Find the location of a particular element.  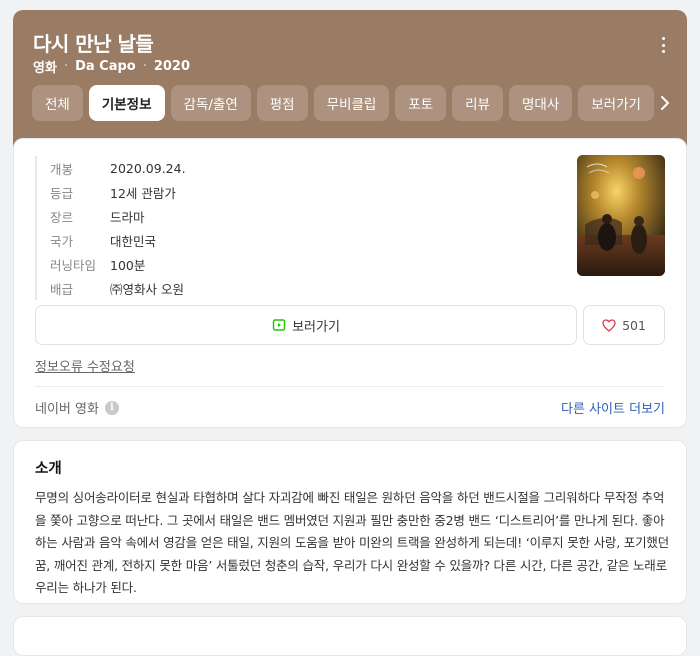

meta-type: 영화 is located at coordinates (45, 68).